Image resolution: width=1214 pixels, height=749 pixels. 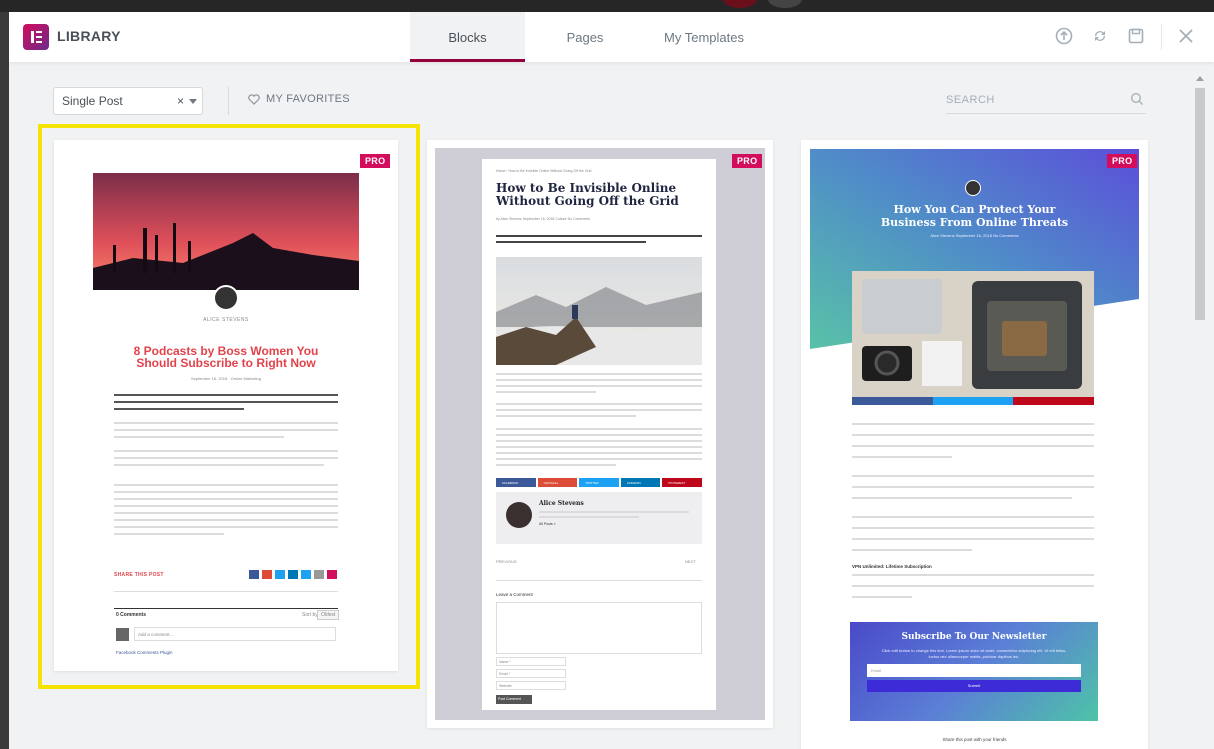 What do you see at coordinates (131, 615) in the screenshot?
I see `card1-comments-count: 0 Comments` at bounding box center [131, 615].